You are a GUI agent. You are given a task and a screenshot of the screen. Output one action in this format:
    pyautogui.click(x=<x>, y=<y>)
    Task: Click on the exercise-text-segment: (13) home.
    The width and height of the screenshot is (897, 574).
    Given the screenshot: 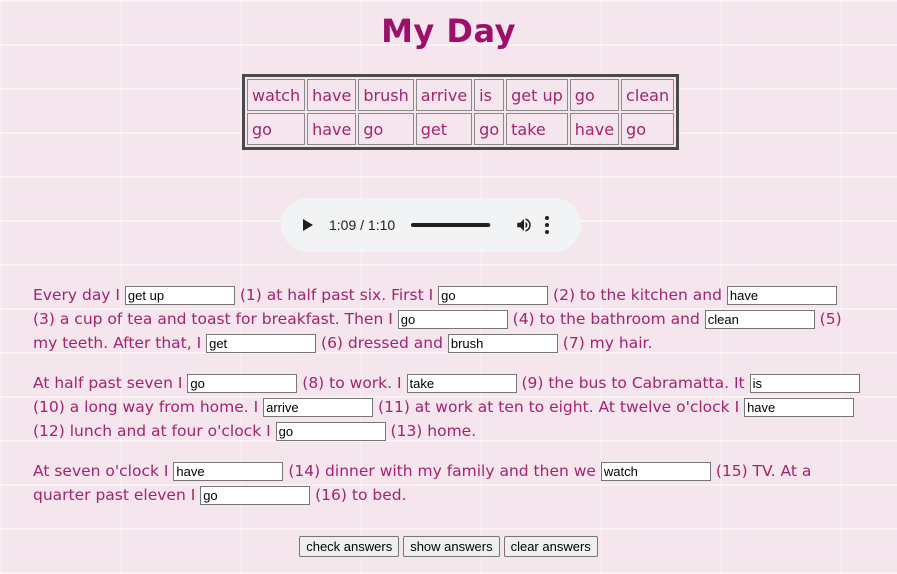 What is the action you would take?
    pyautogui.click(x=431, y=431)
    